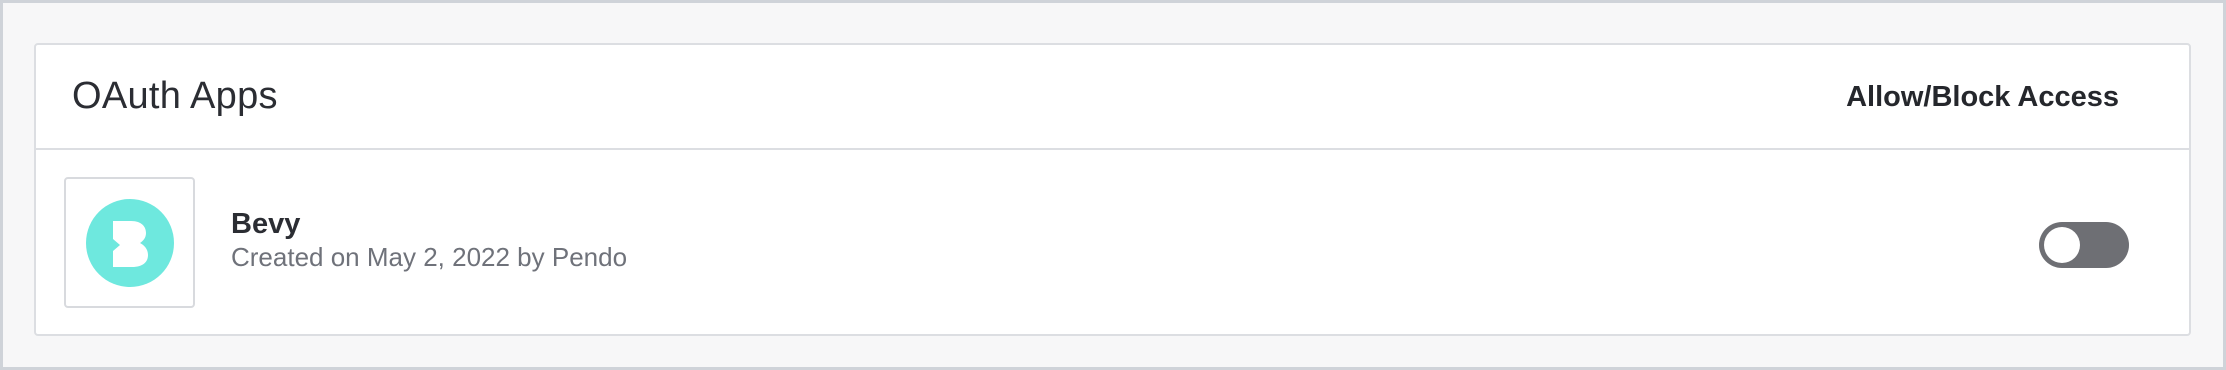 This screenshot has height=370, width=2226. What do you see at coordinates (2062, 245) in the screenshot?
I see `toggle-knob` at bounding box center [2062, 245].